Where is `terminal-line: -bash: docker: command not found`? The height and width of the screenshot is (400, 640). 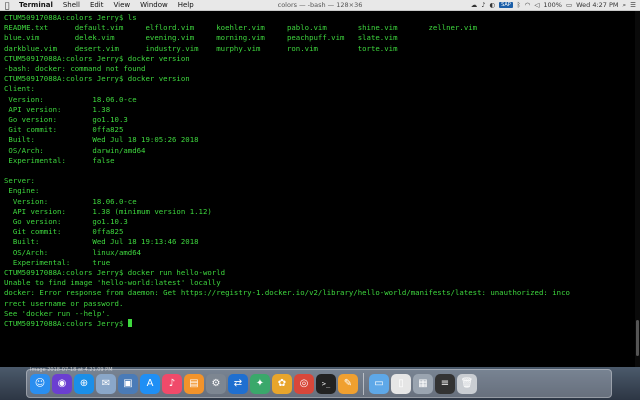 terminal-line: -bash: docker: command not found is located at coordinates (75, 69).